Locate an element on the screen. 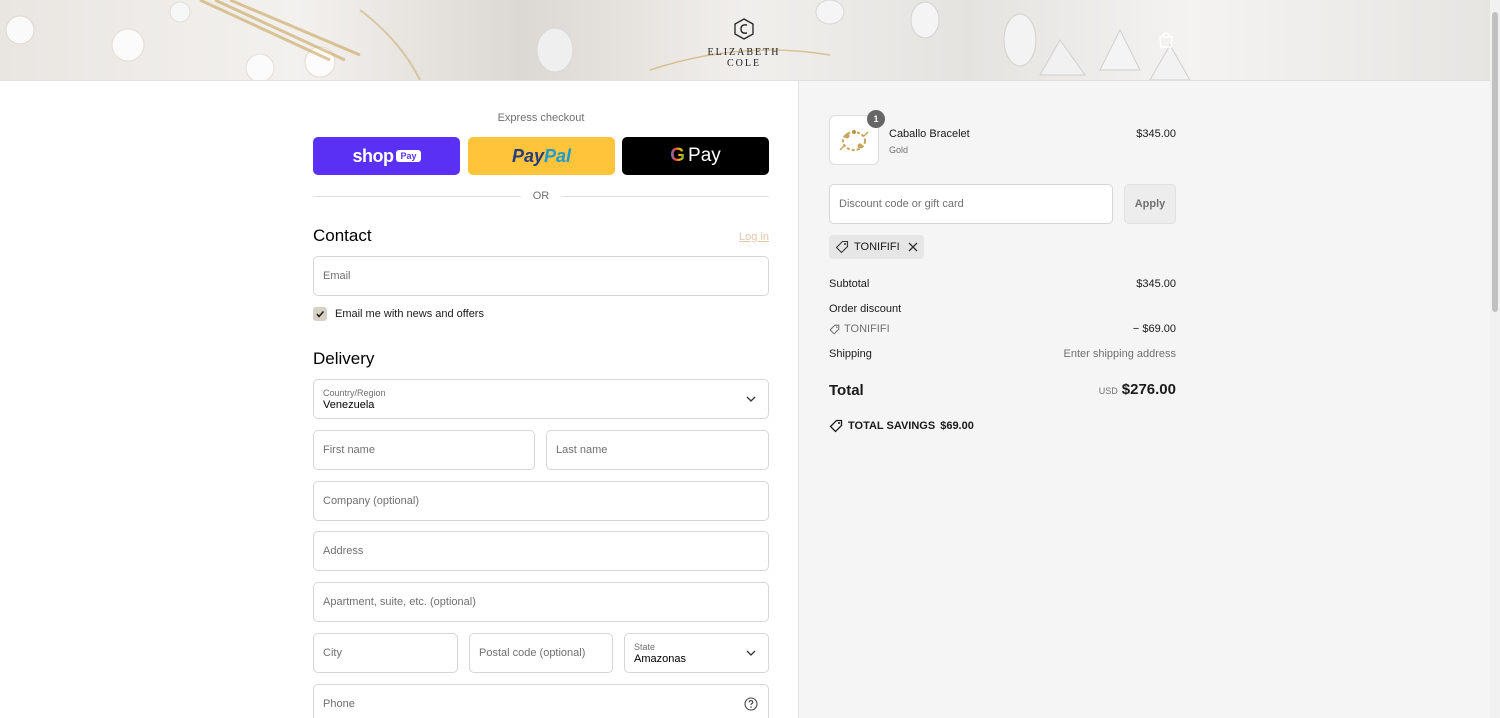  contact-heading: Contact is located at coordinates (342, 235).